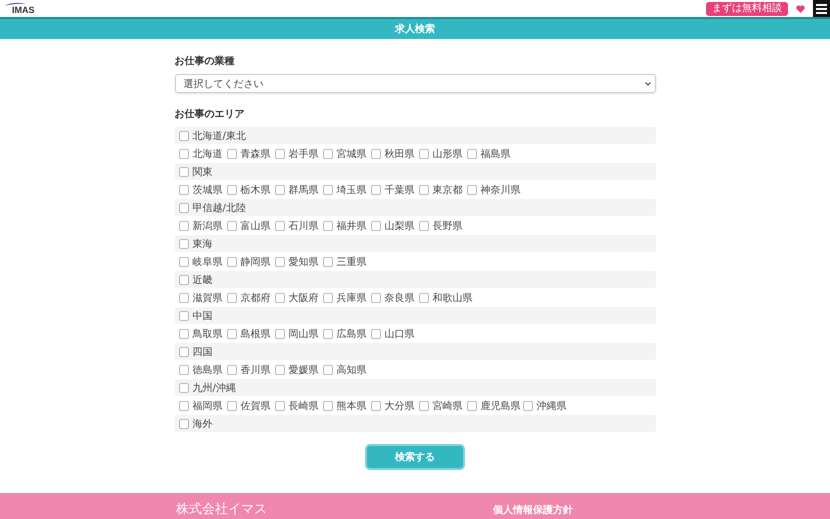  Describe the element at coordinates (394, 225) in the screenshot. I see `prefecture-checkbox: 山梨県` at that location.